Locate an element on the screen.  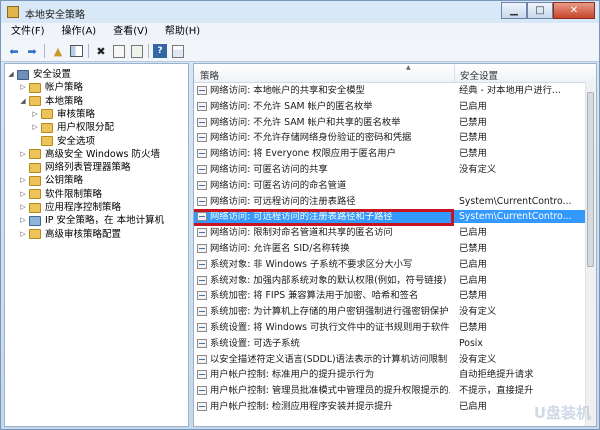
menu-action: 操作(A) is located at coordinates (78, 31).